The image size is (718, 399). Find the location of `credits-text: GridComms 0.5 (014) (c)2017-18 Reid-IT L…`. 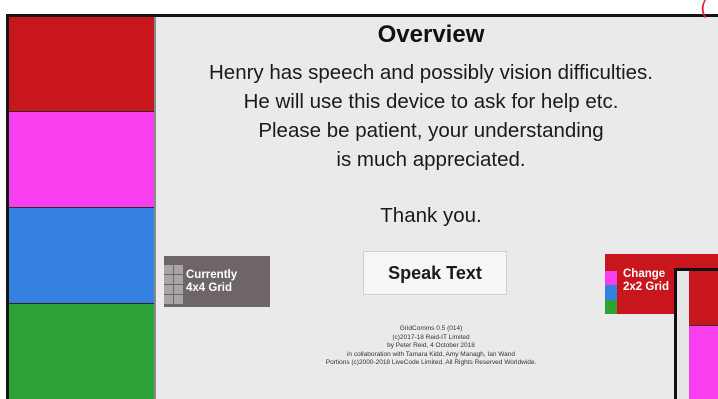

credits-text: GridComms 0.5 (014) (c)2017-18 Reid-IT L… is located at coordinates (431, 346).